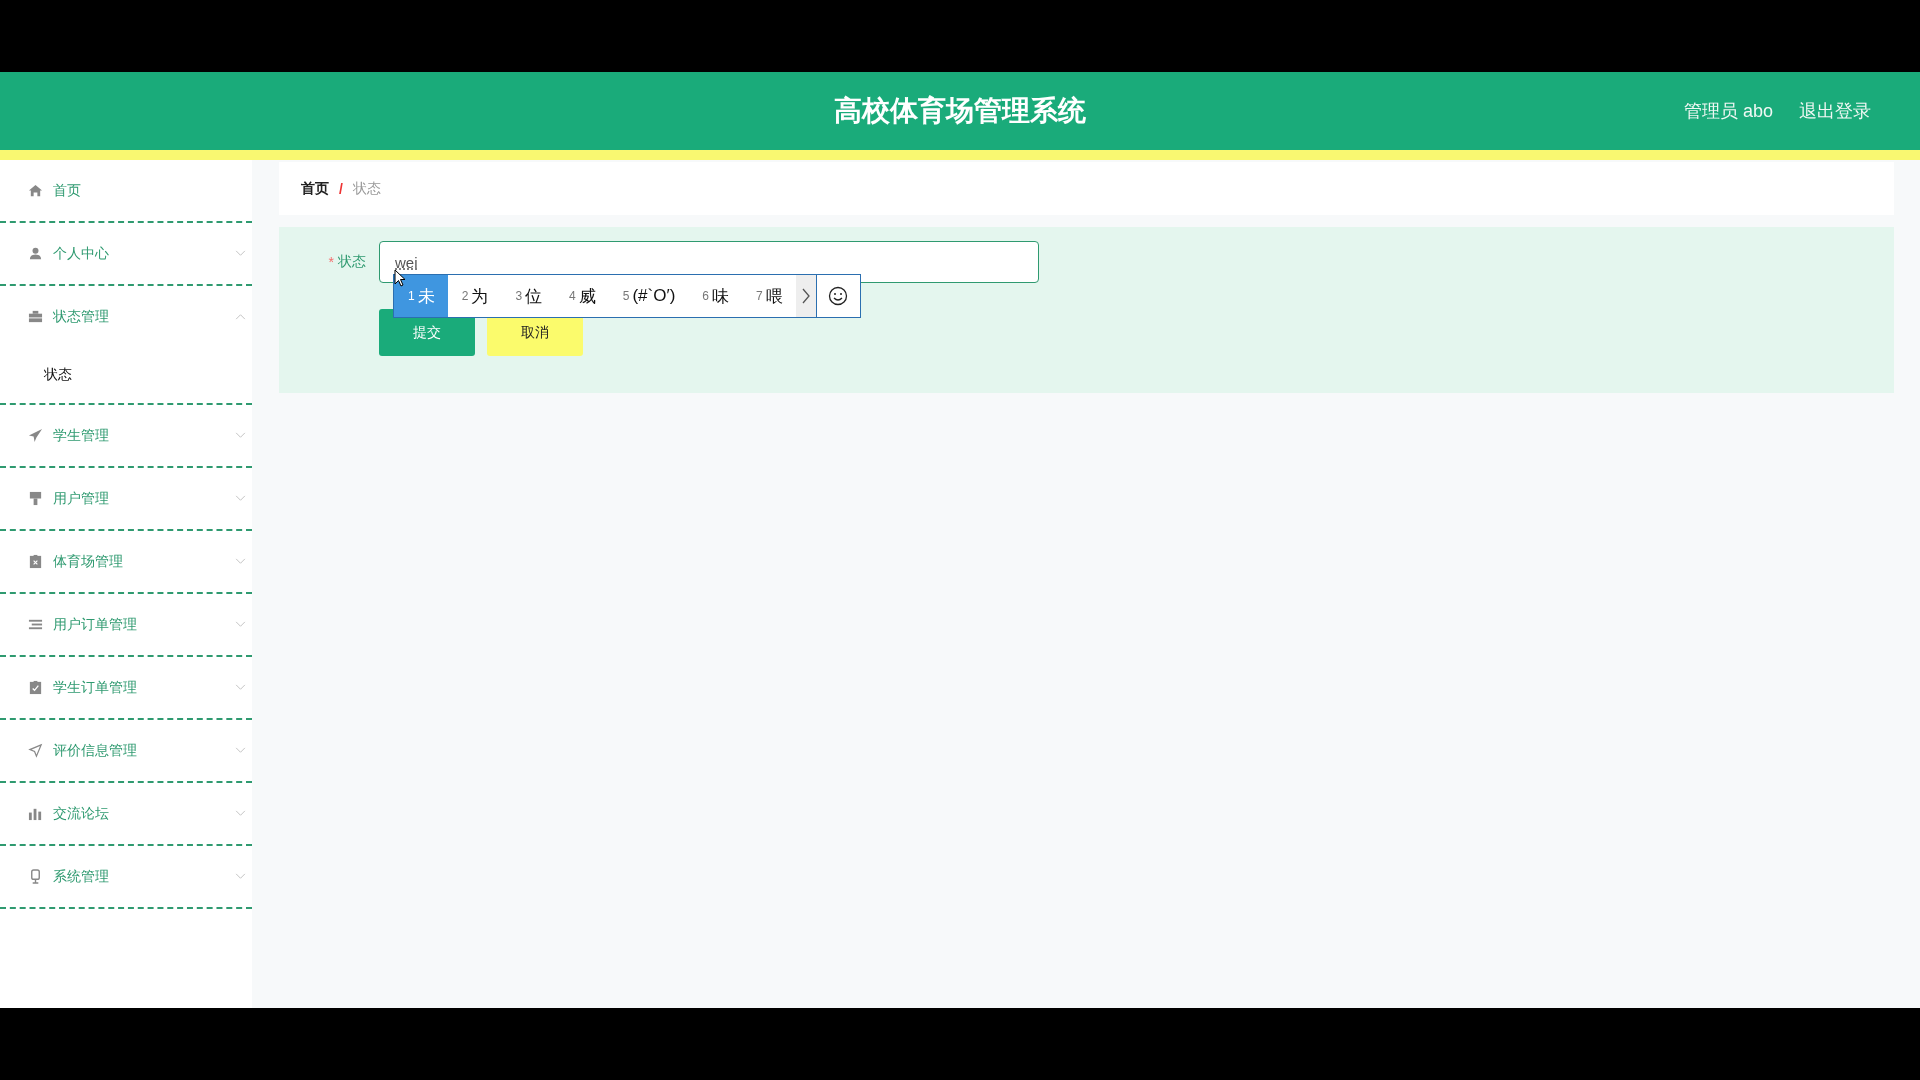 Image resolution: width=1920 pixels, height=1080 pixels. I want to click on sidebar-item: 评价信息管理, so click(126, 750).